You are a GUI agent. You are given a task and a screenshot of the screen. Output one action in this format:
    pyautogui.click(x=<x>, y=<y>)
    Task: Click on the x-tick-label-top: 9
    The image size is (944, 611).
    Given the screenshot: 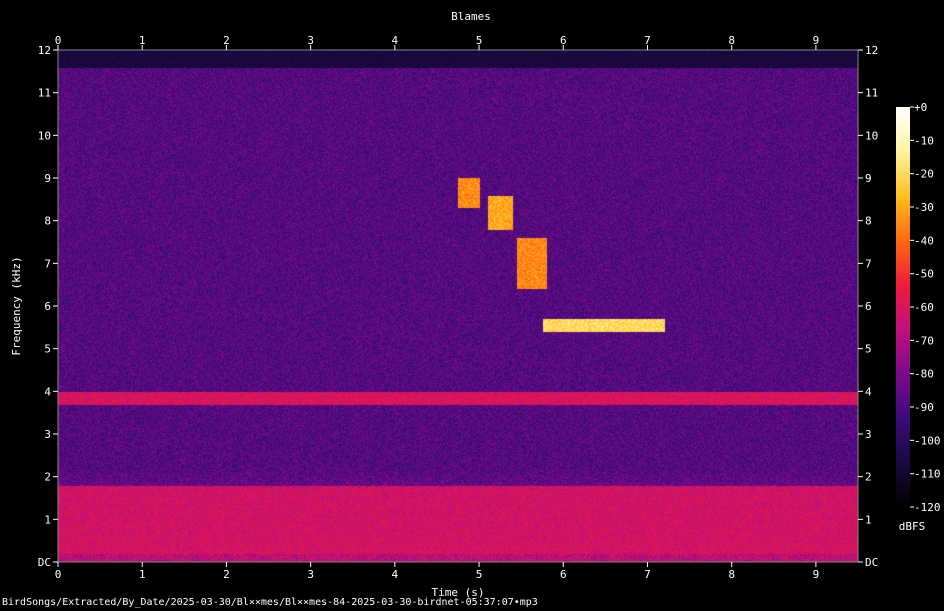 What is the action you would take?
    pyautogui.click(x=816, y=40)
    